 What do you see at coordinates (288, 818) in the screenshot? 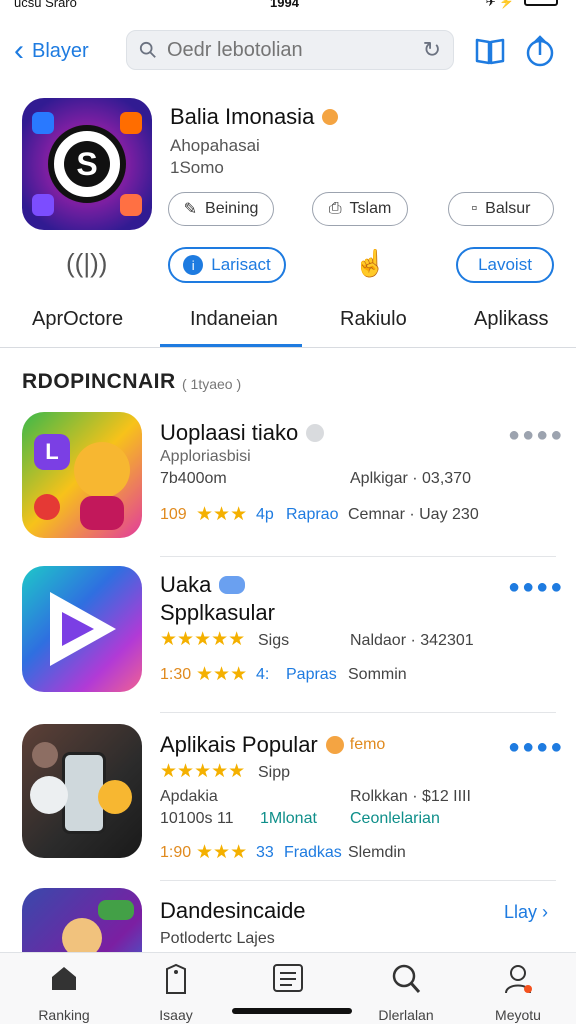
I see `app-downloads: 1Mlonat` at bounding box center [288, 818].